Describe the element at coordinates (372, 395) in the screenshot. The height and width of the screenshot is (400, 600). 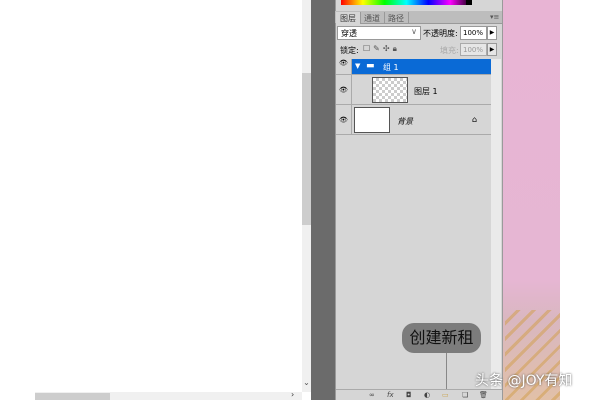
I see `link-icon: ∞` at that location.